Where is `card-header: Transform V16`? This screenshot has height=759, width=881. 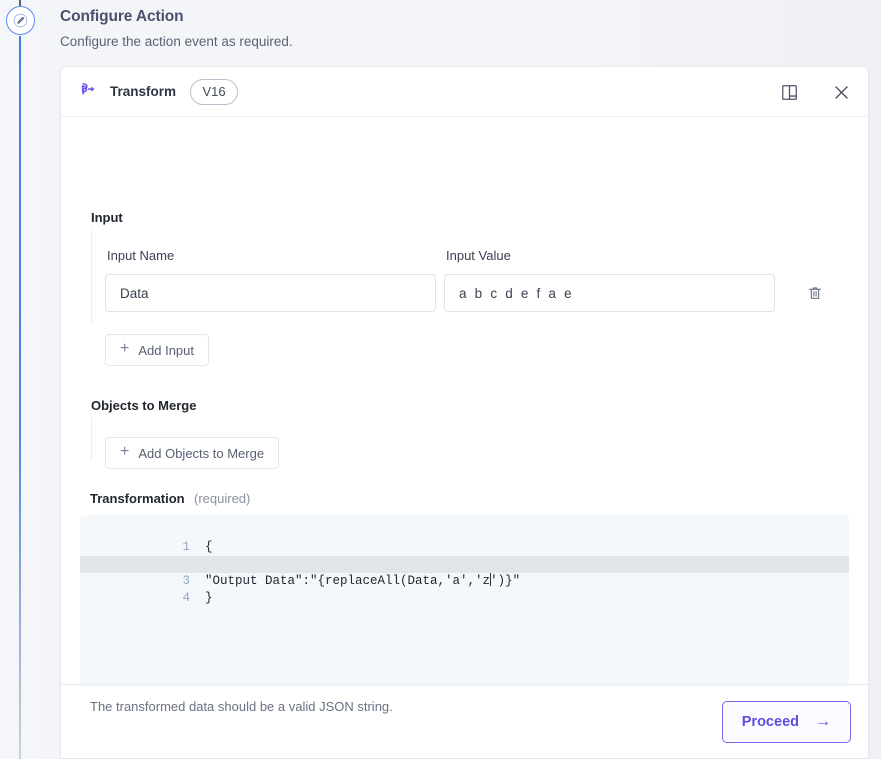
card-header: Transform V16 is located at coordinates (464, 92).